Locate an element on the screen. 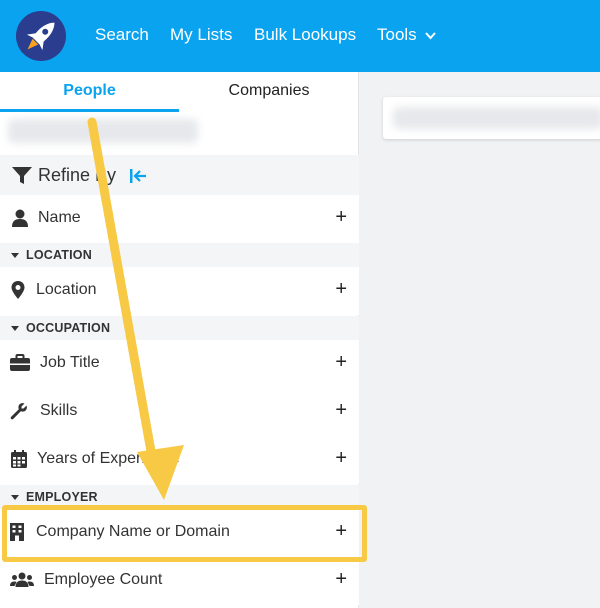 This screenshot has height=608, width=600. results-search-card is located at coordinates (491, 118).